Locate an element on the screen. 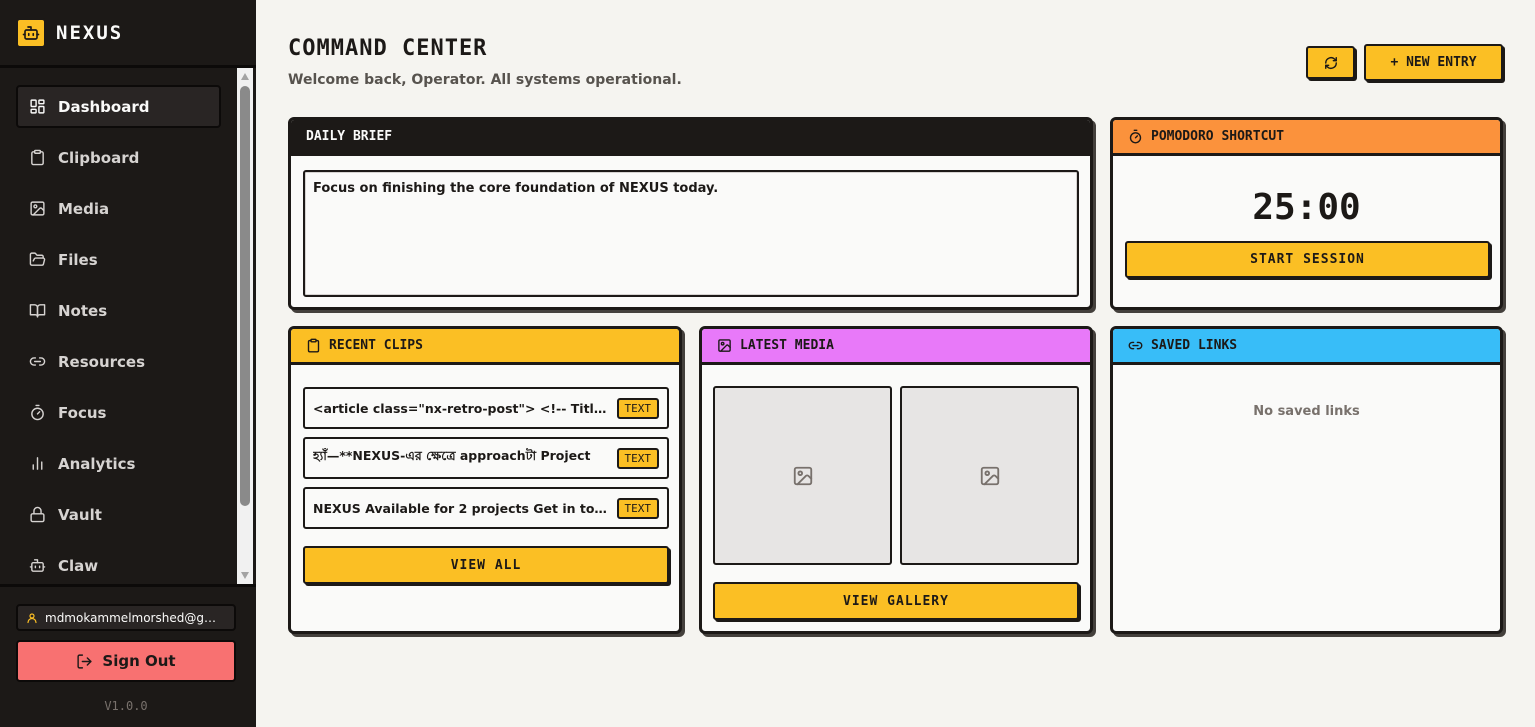 This screenshot has width=1535, height=727. sidebar-item-label: Analytics is located at coordinates (97, 463).